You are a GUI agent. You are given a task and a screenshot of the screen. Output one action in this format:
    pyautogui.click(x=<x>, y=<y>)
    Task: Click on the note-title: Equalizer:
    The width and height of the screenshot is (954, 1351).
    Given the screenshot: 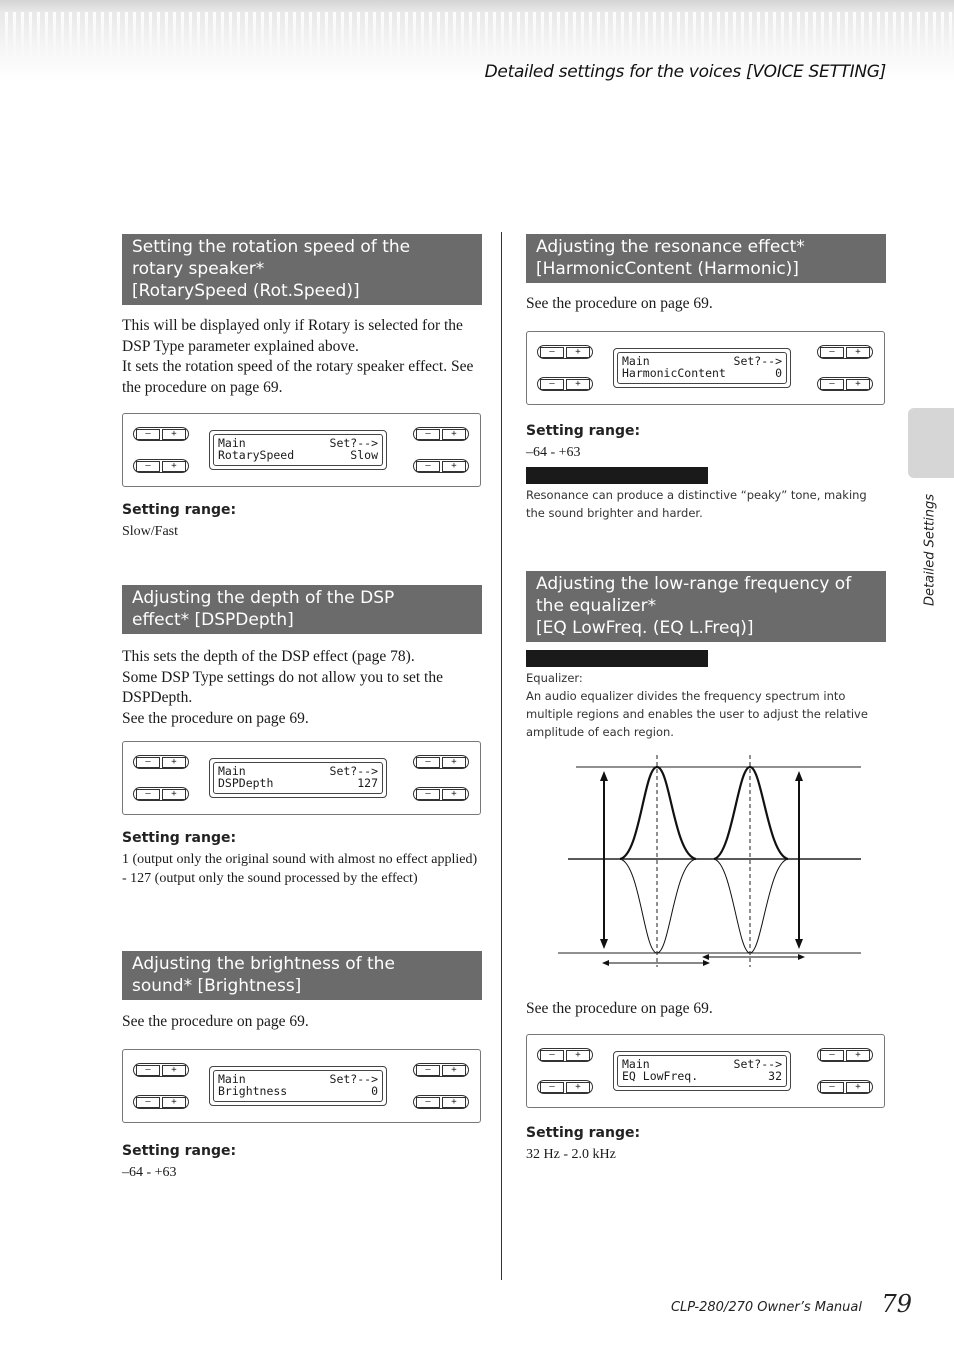 What is the action you would take?
    pyautogui.click(x=554, y=678)
    